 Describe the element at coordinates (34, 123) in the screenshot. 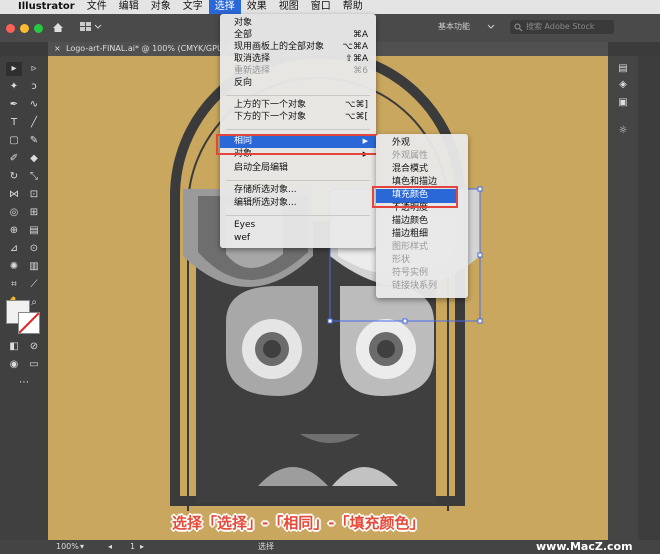

I see `line-tool-icon: ╱` at that location.